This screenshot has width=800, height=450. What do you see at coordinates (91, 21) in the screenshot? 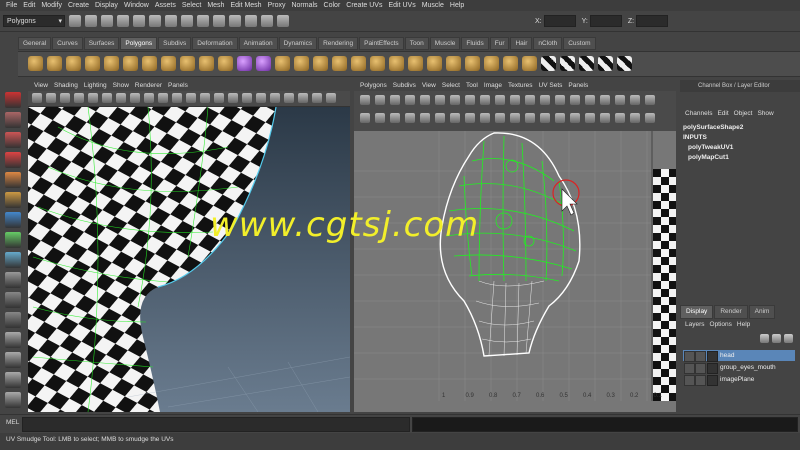
I see `open-scene-icon` at bounding box center [91, 21].